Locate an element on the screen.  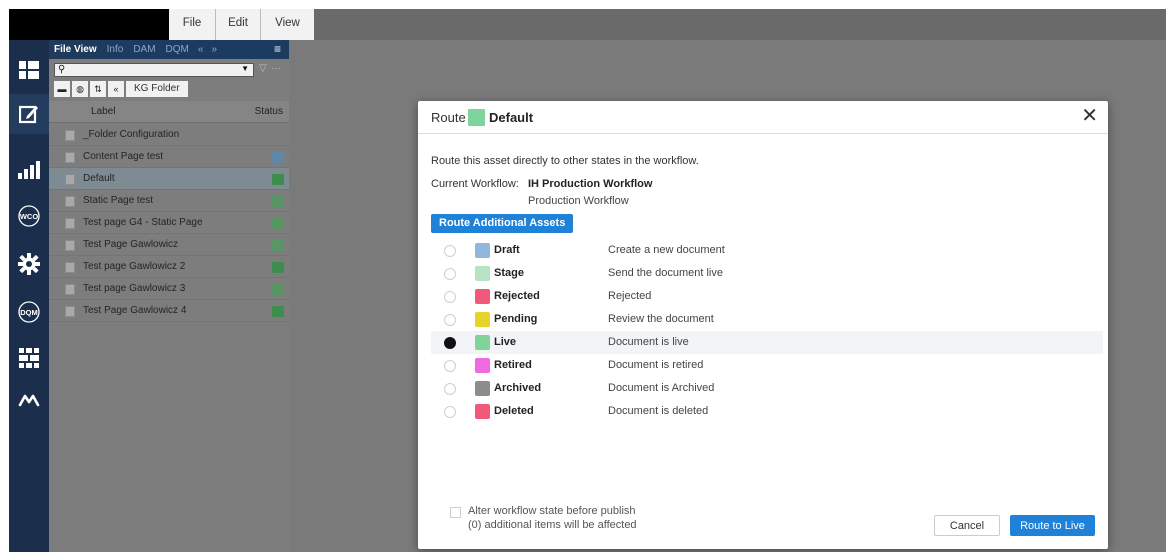
file-row-label: Test Page Gawlowicz is located at coordinates (131, 244).